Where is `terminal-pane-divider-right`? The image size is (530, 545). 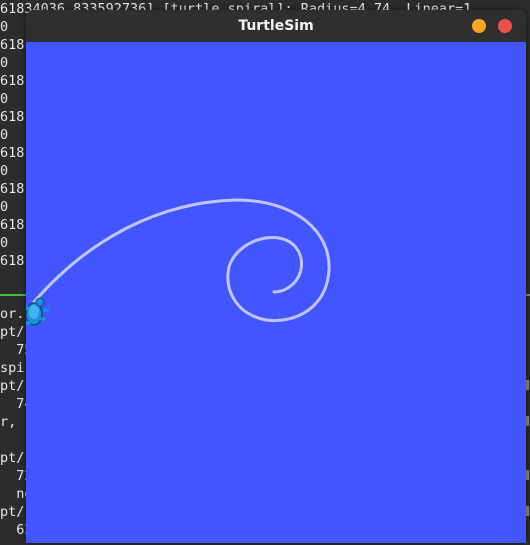 terminal-pane-divider-right is located at coordinates (528, 295).